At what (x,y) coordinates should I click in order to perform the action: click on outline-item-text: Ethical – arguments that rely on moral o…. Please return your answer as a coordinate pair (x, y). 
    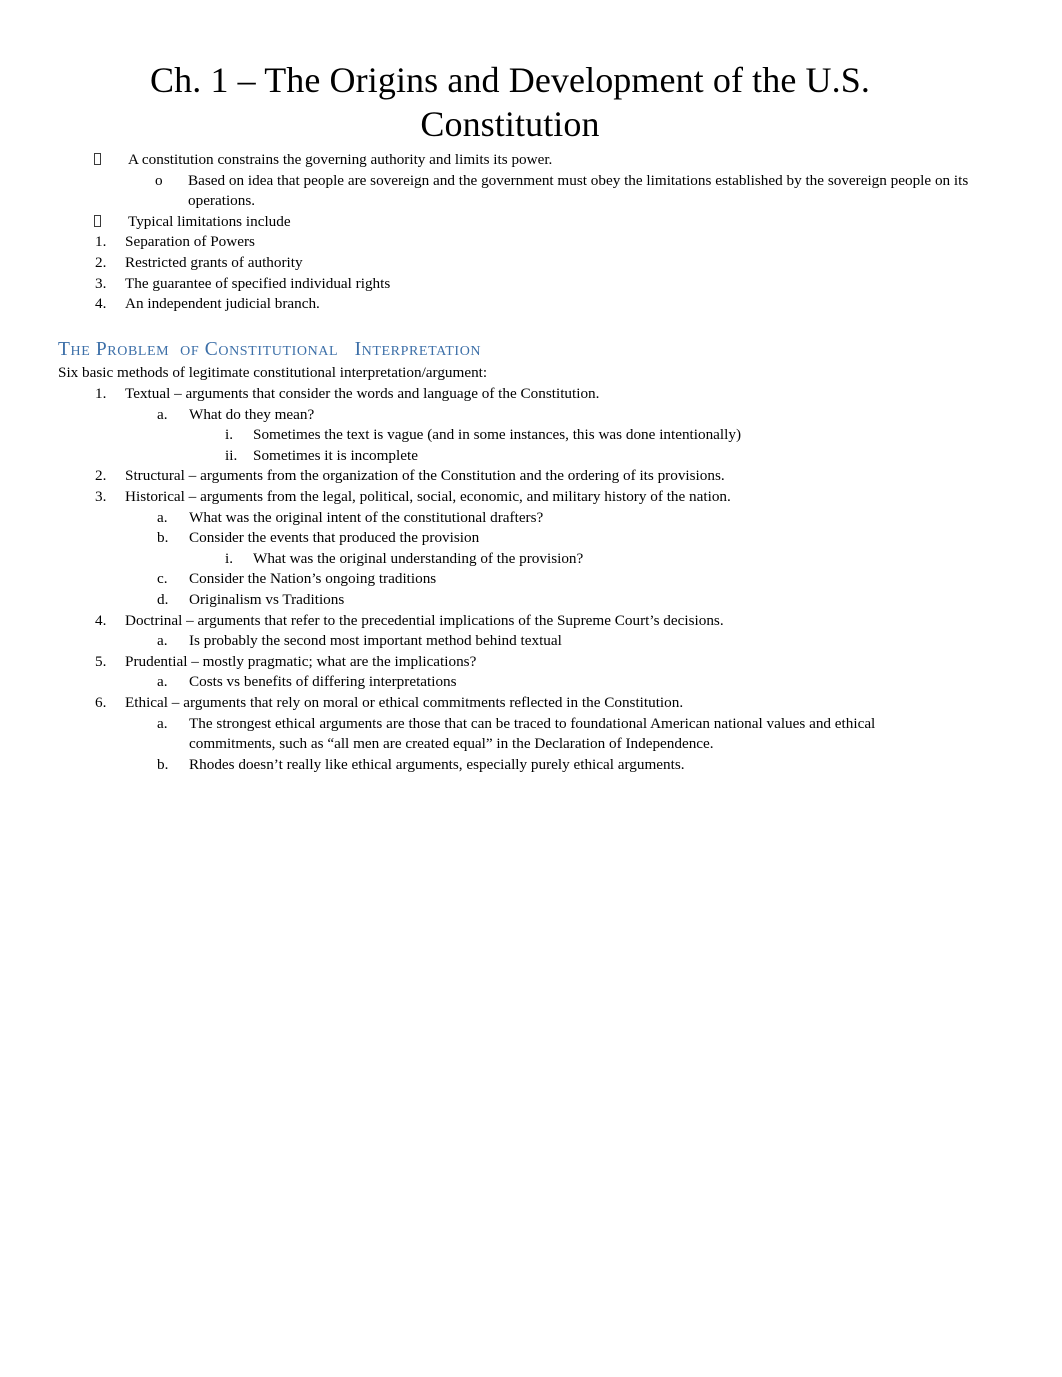
    Looking at the image, I should click on (404, 702).